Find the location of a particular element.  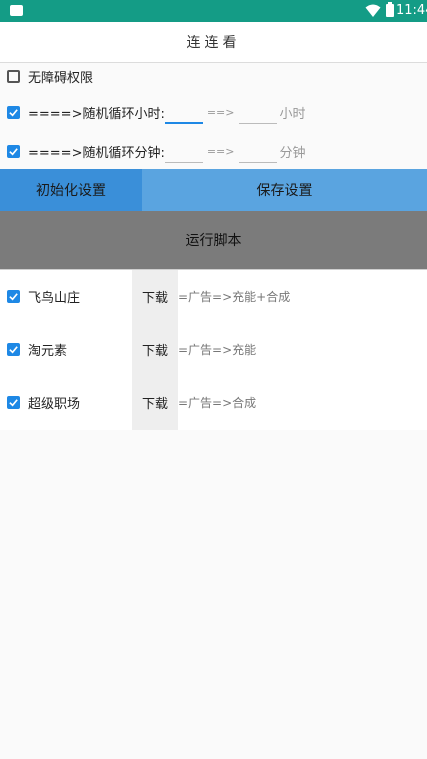

page-title: 连连看 is located at coordinates (213, 42).